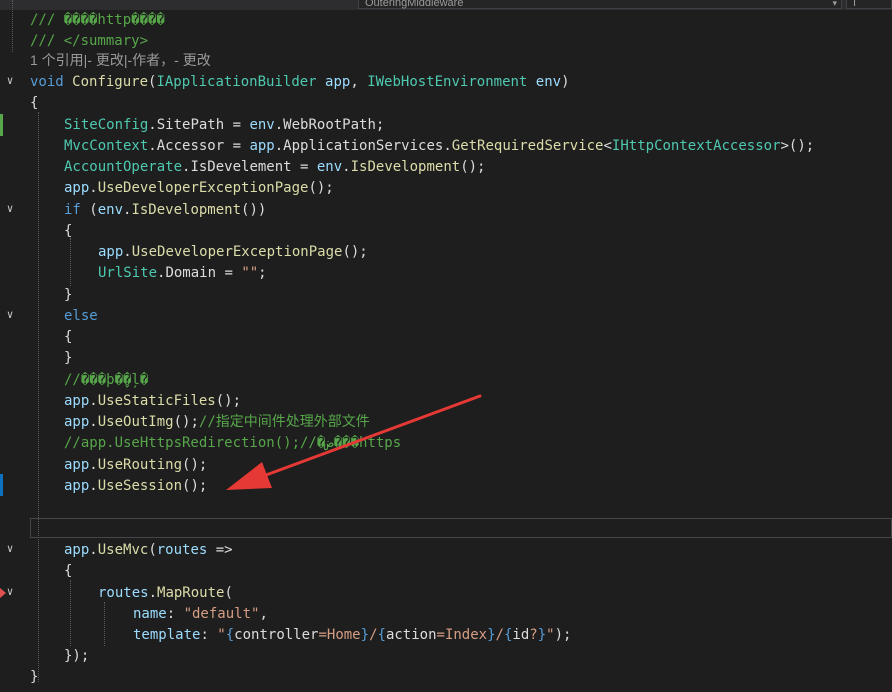  Describe the element at coordinates (165, 593) in the screenshot. I see `code-line: routes.MapRoute(` at that location.